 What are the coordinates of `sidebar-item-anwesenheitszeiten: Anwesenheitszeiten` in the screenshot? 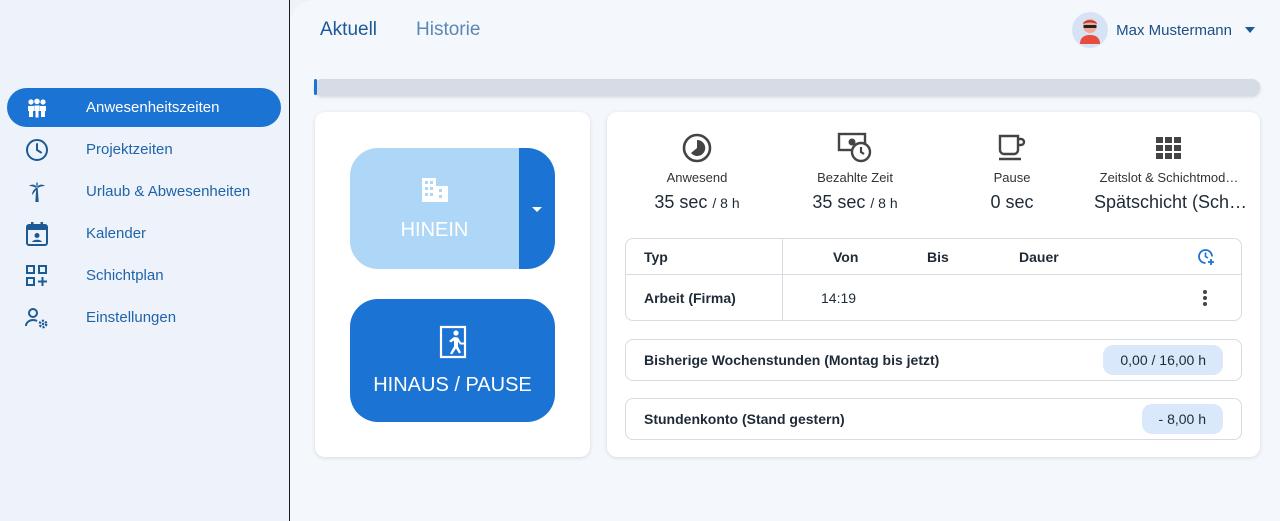 It's located at (144, 107).